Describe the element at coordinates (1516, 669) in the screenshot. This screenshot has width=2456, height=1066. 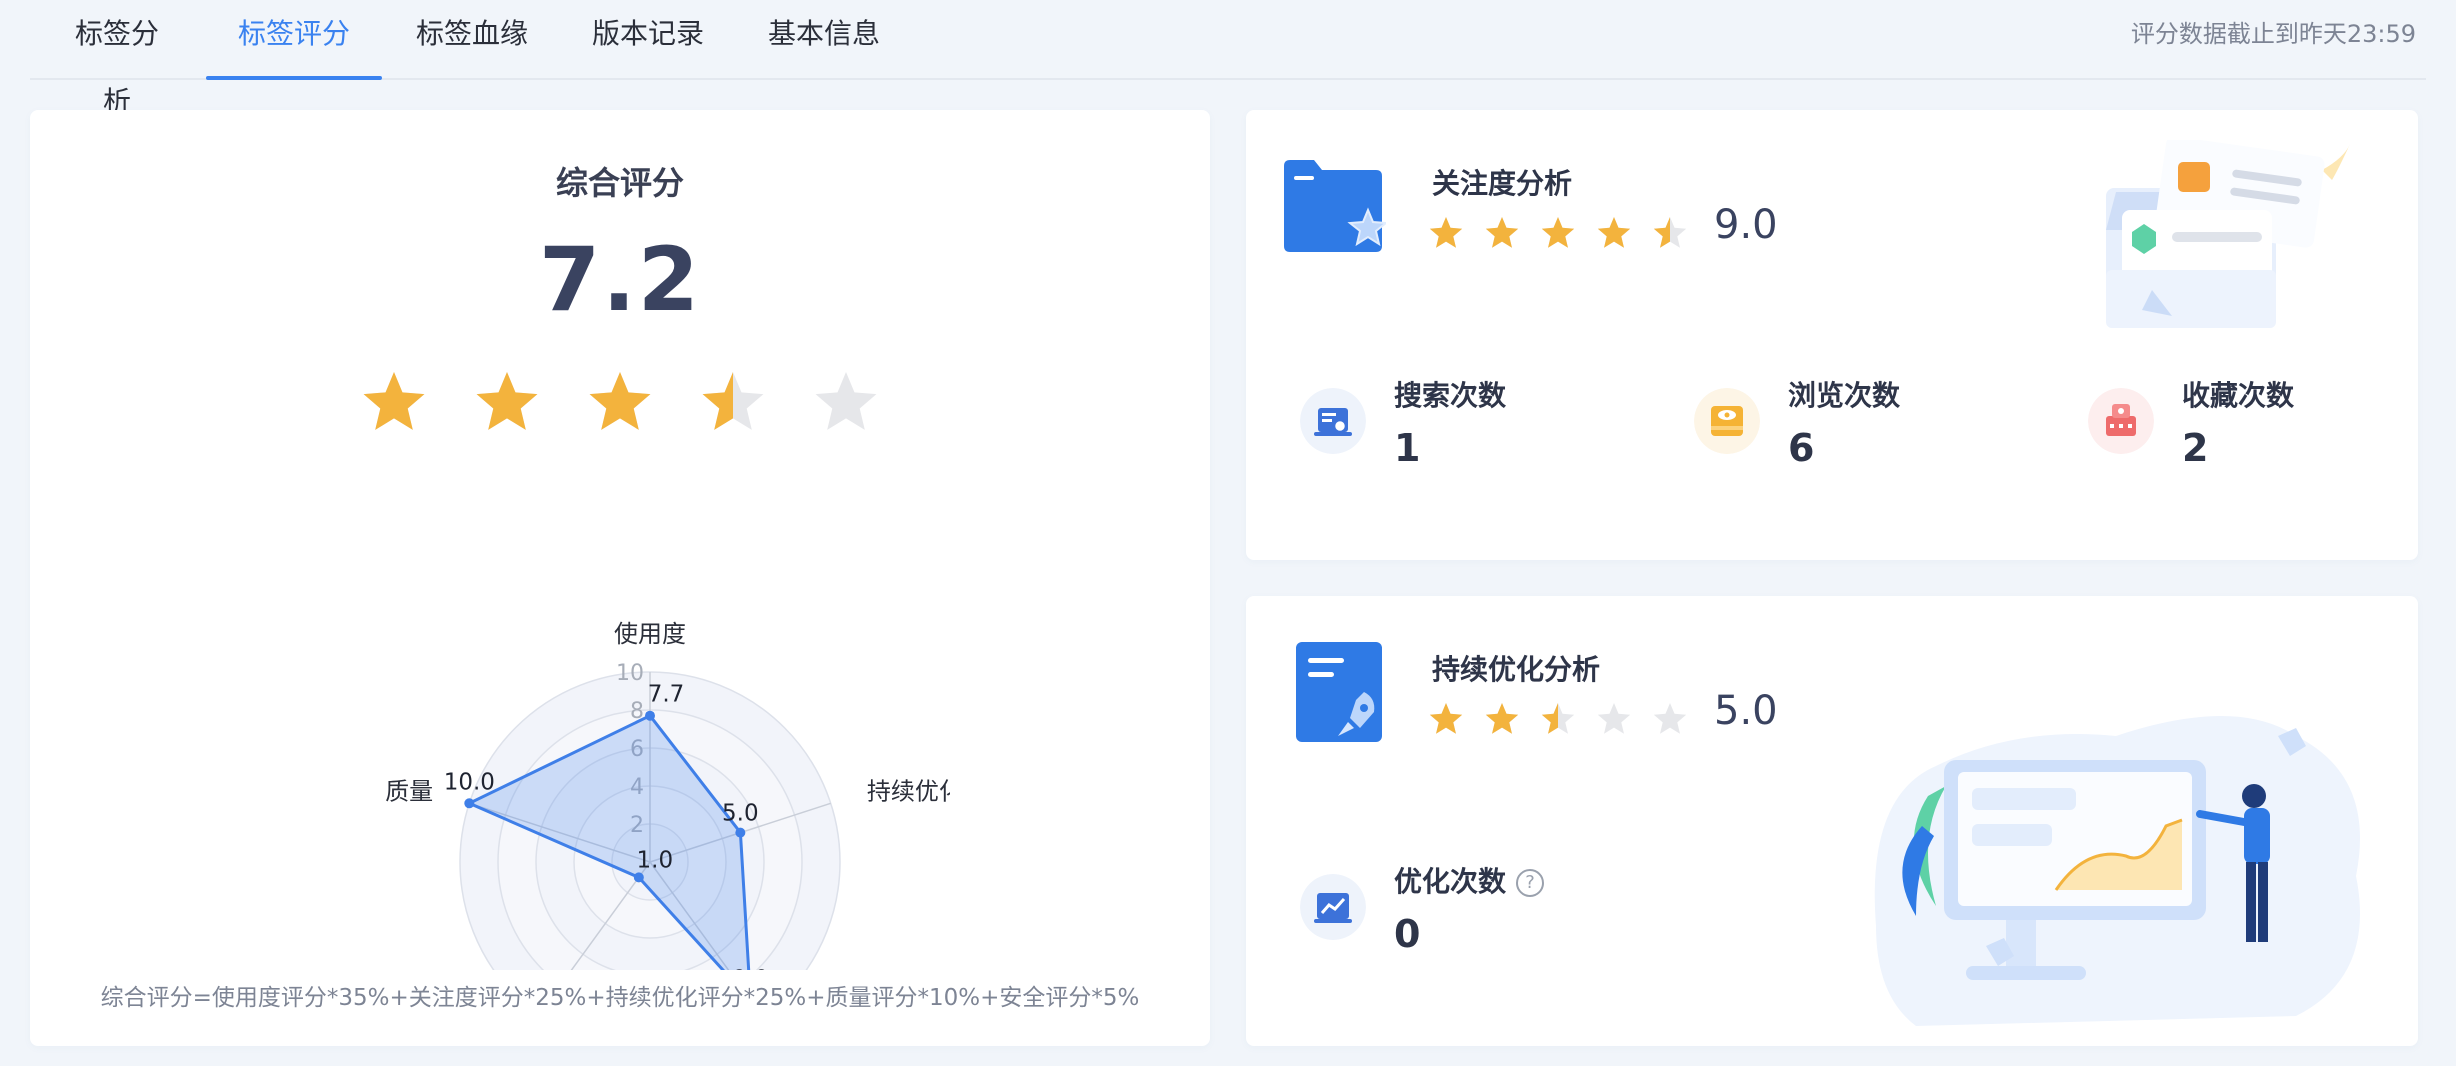
I see `optimization-title: 持续优化分析` at that location.